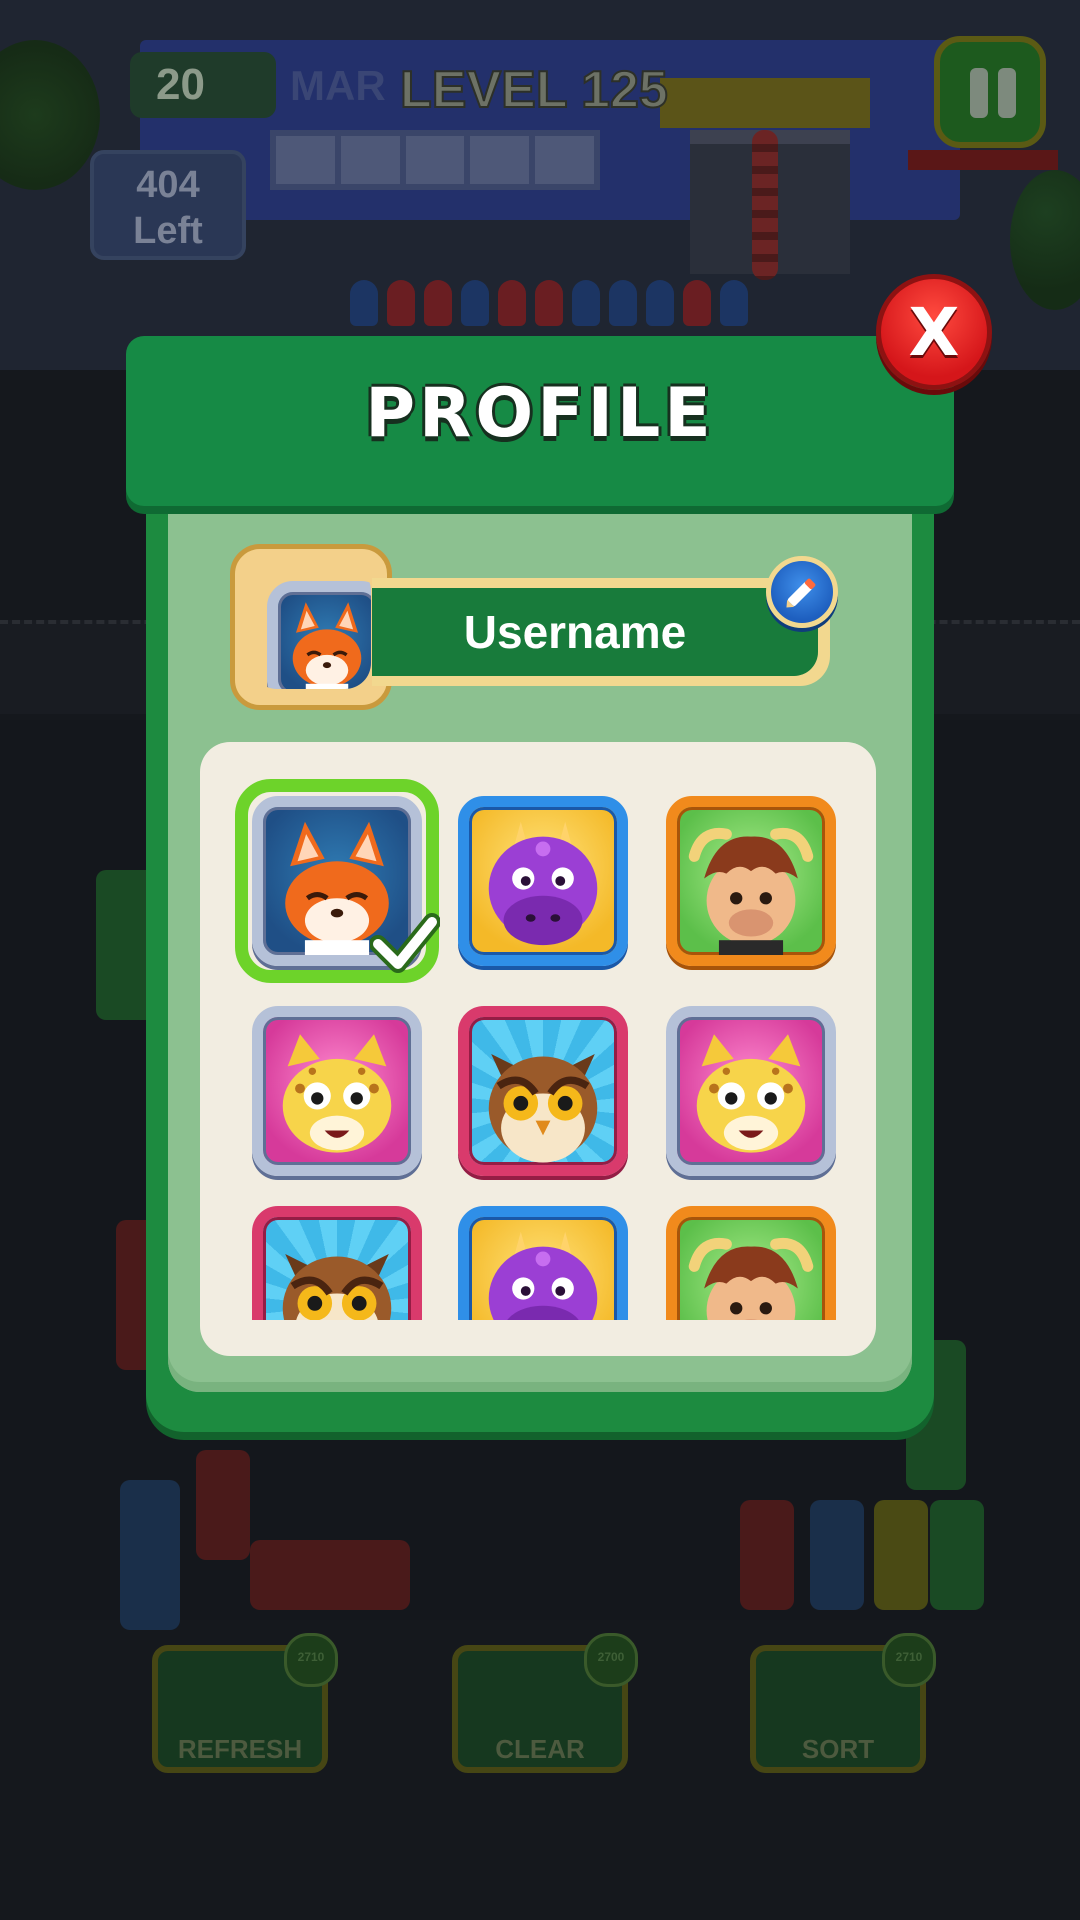 The image size is (1080, 1920). I want to click on pause-button, so click(990, 92).